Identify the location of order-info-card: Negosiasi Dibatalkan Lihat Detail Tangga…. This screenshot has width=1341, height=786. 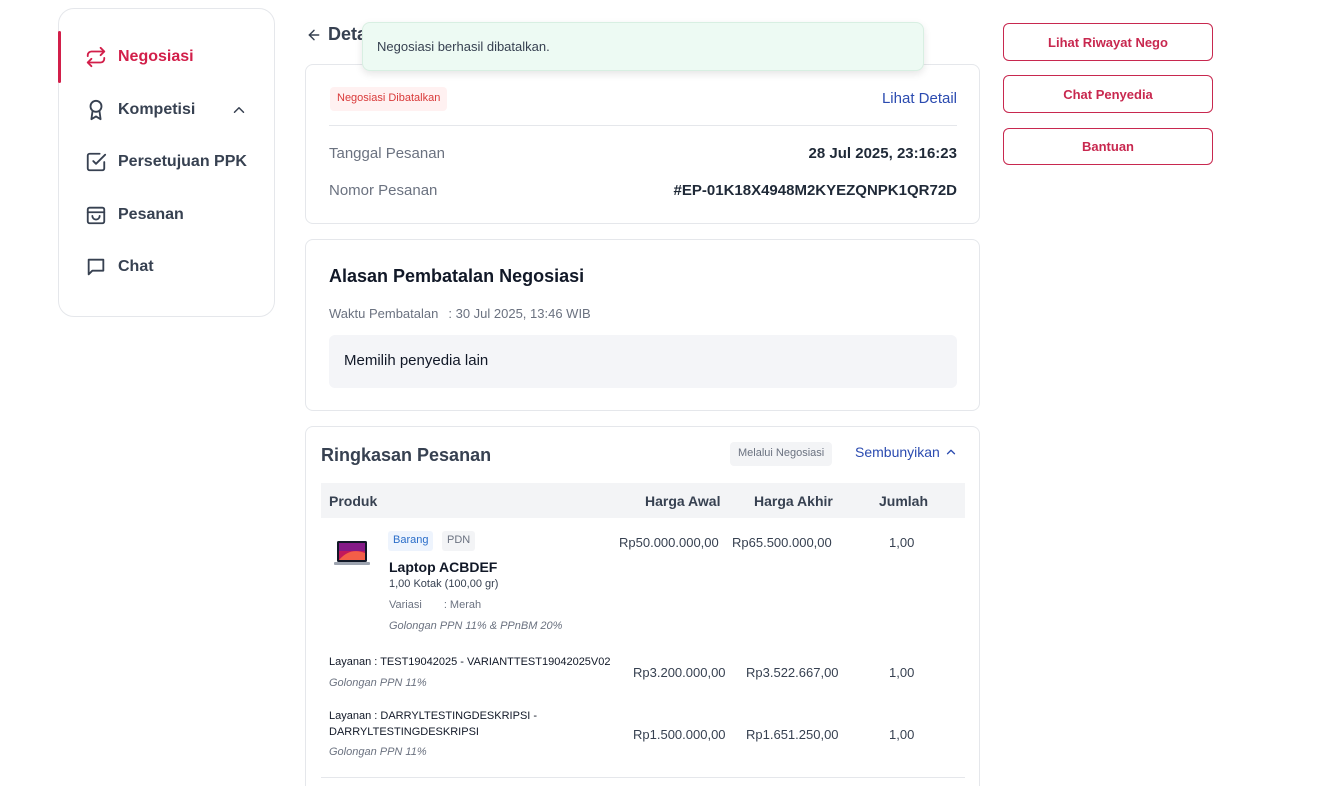
(642, 144).